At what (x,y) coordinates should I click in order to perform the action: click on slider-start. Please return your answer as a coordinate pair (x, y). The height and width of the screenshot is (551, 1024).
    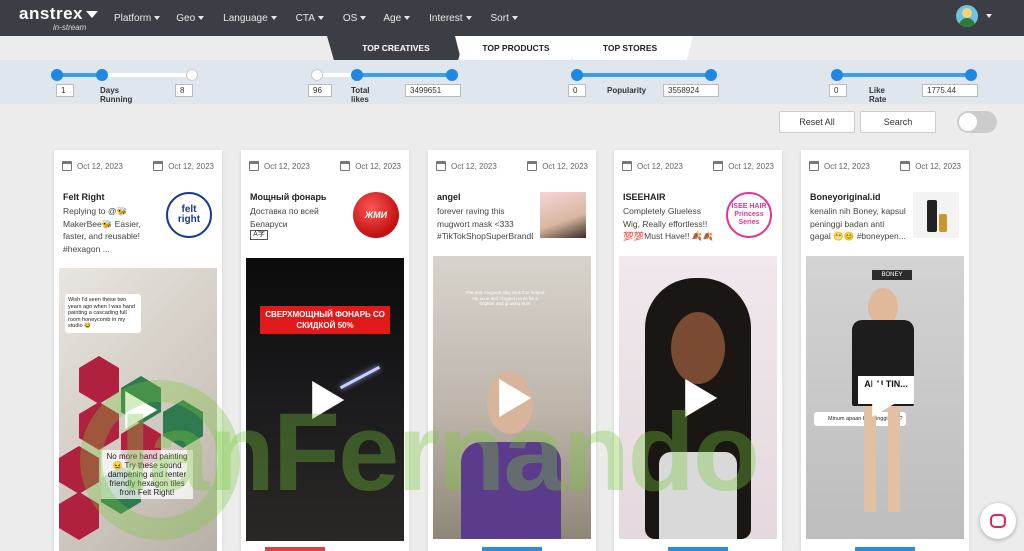
    Looking at the image, I should click on (317, 75).